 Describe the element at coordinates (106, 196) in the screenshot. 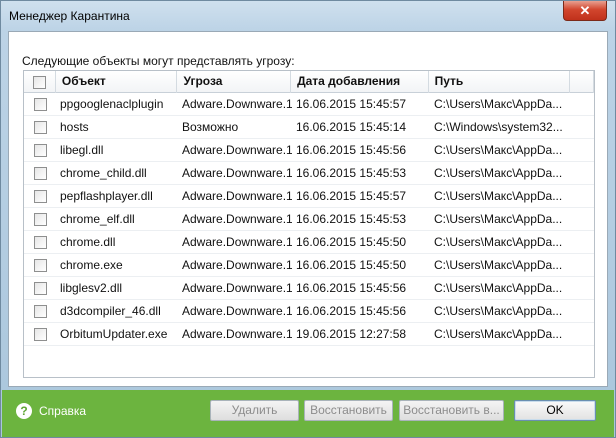

I see `cell-object: pepflashplayer.dll` at that location.